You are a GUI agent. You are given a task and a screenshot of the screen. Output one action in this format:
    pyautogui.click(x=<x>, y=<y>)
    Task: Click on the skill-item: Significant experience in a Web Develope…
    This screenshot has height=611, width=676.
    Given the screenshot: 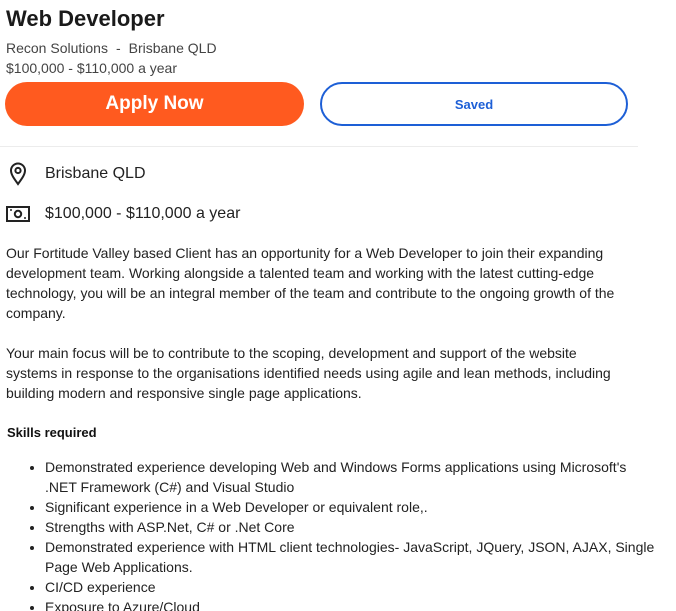 What is the action you would take?
    pyautogui.click(x=350, y=507)
    